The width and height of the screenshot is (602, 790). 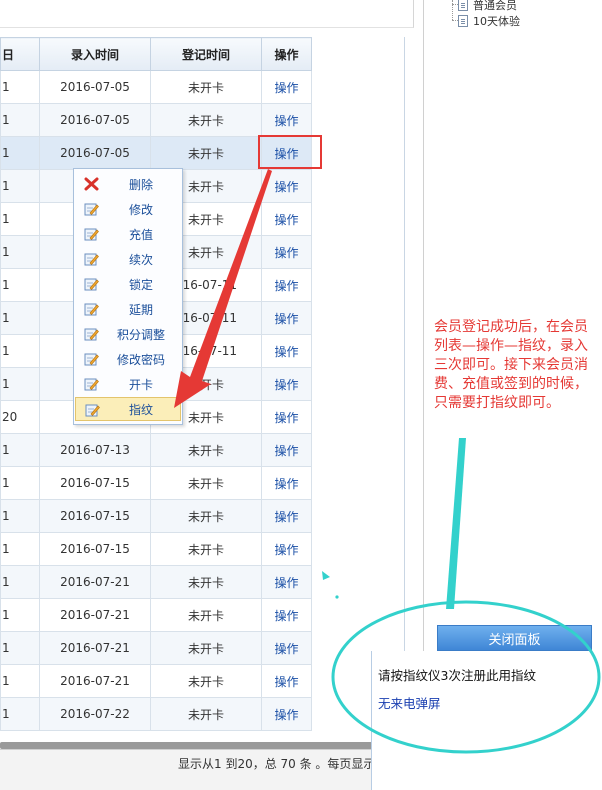 What do you see at coordinates (140, 284) in the screenshot?
I see `context-menu-item-label: 锁定` at bounding box center [140, 284].